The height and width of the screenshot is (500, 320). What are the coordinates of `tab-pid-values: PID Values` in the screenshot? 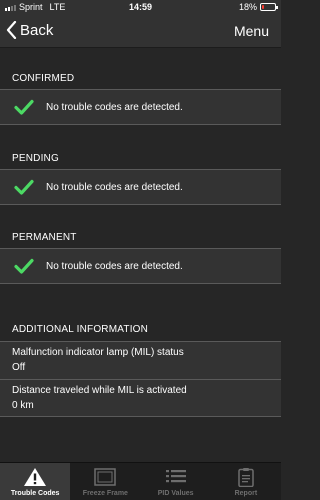 It's located at (176, 481).